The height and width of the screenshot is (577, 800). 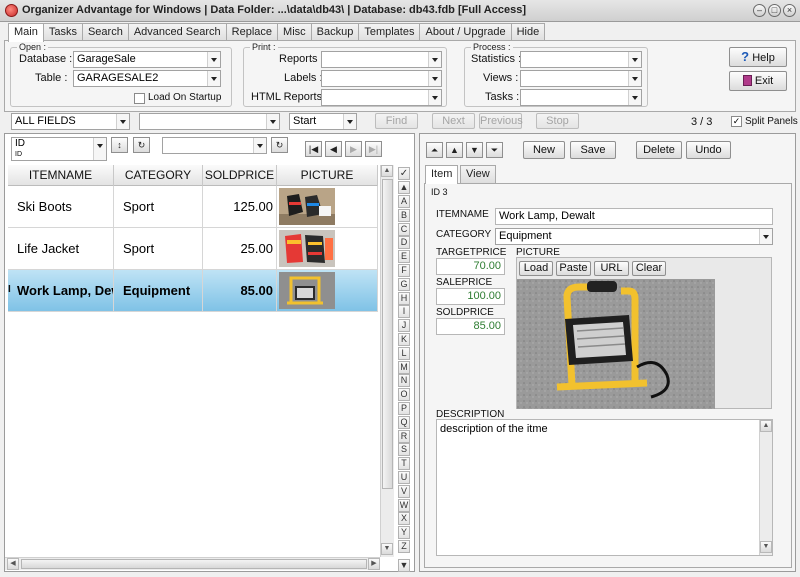 What do you see at coordinates (736, 121) in the screenshot?
I see `split-panels-checkbox: ✓` at bounding box center [736, 121].